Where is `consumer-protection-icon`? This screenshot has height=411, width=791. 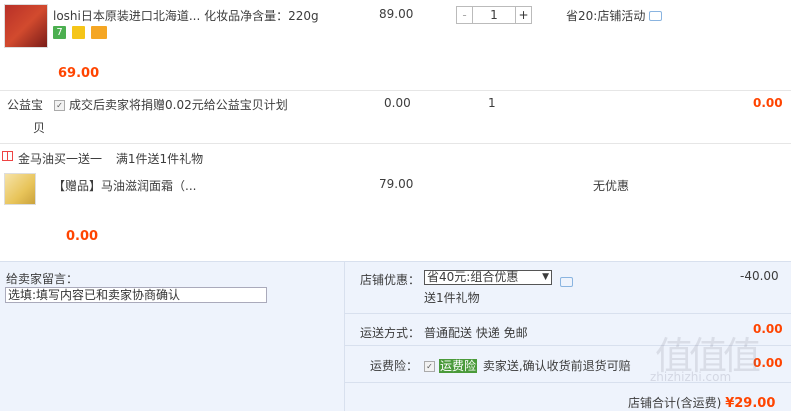
consumer-protection-icon is located at coordinates (78, 32).